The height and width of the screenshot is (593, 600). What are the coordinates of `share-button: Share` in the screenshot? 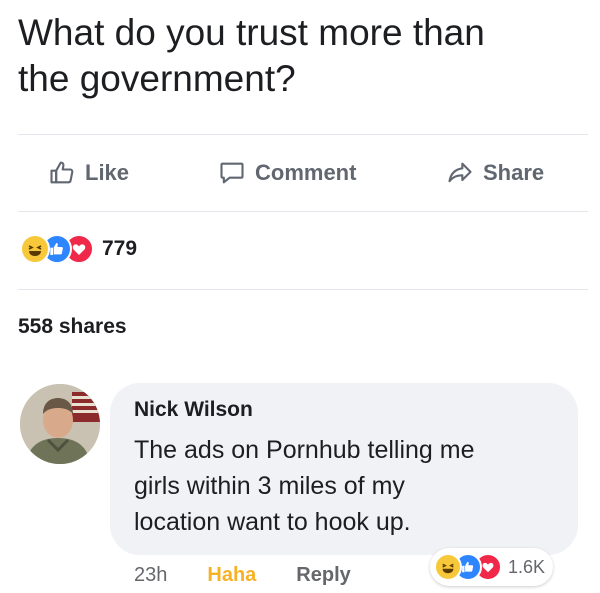 It's located at (495, 173).